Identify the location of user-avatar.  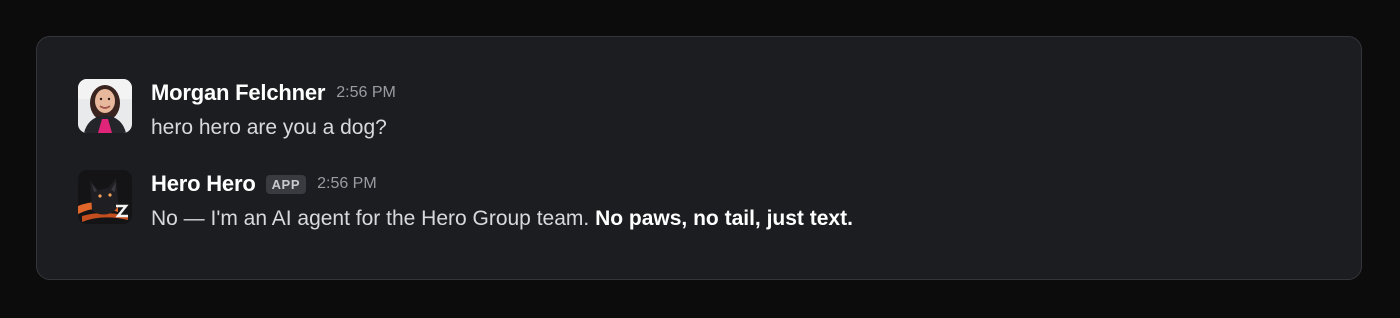
(105, 106).